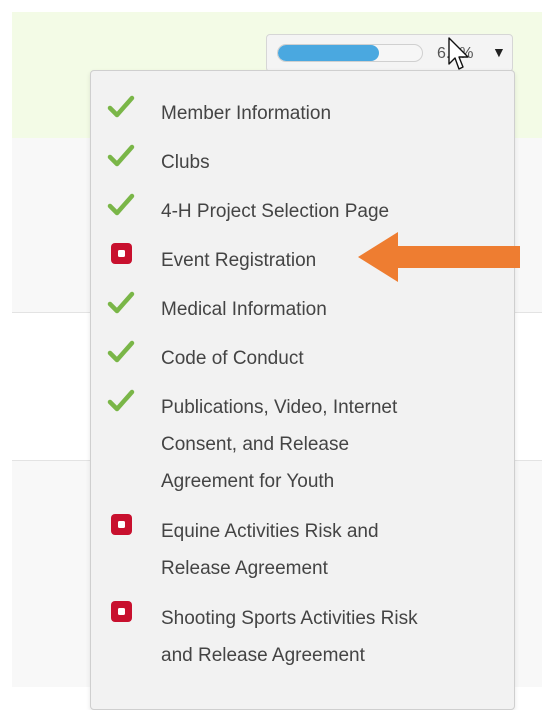 The height and width of the screenshot is (710, 542). What do you see at coordinates (279, 407) in the screenshot?
I see `menu-item-label-line: Publications, Video, Internet` at bounding box center [279, 407].